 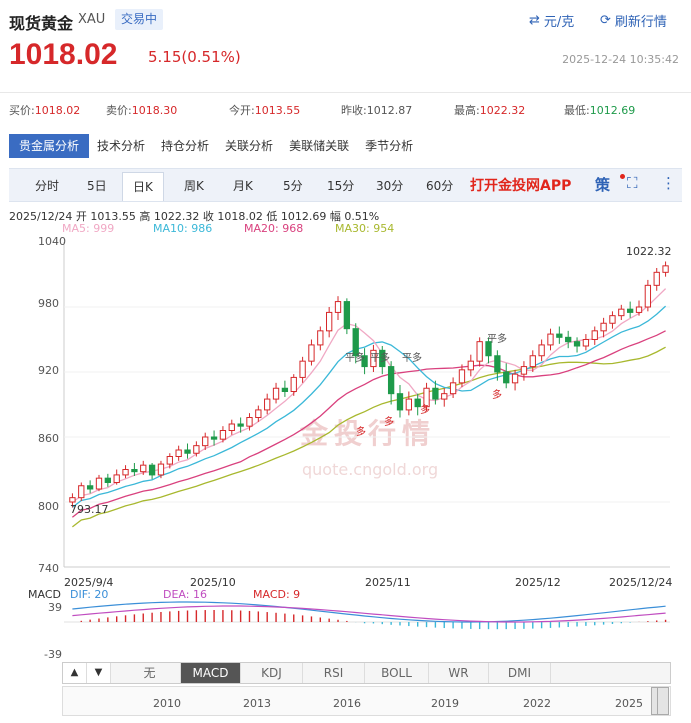 What do you see at coordinates (663, 701) in the screenshot?
I see `nav-handle-right` at bounding box center [663, 701].